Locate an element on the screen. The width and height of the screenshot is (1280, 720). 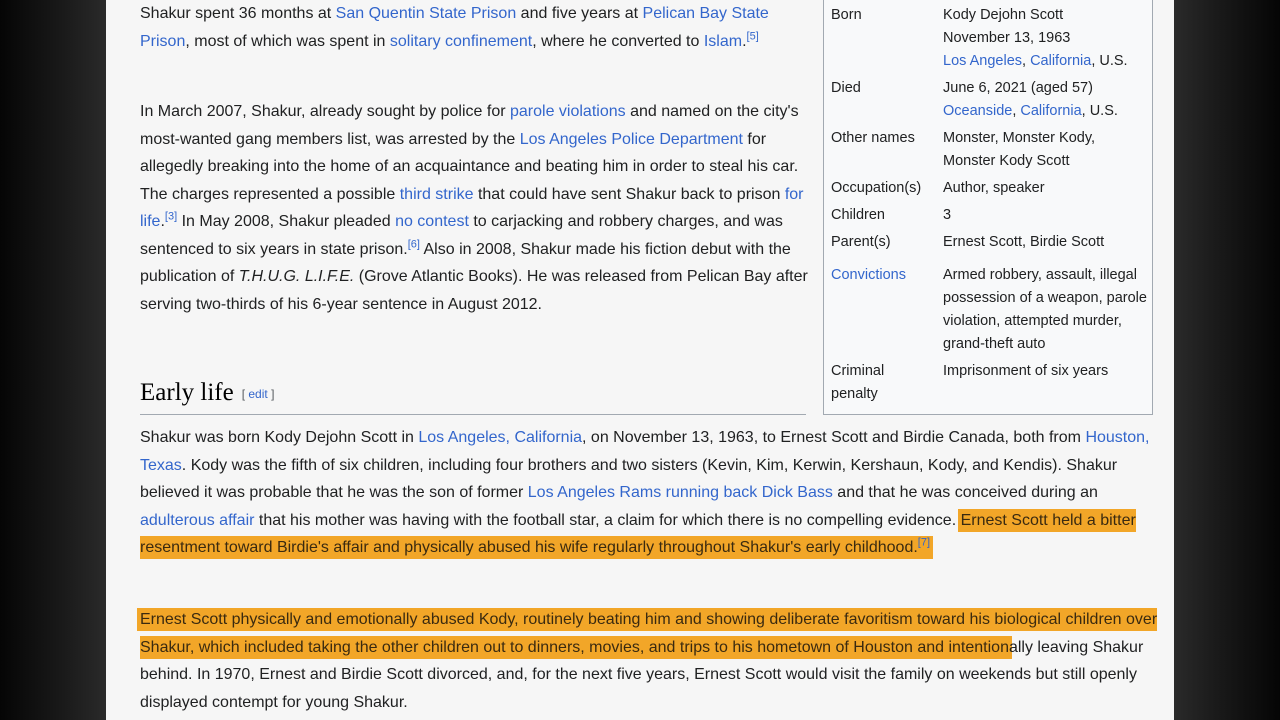
infobox-label: Criminal penalty is located at coordinates (858, 382).